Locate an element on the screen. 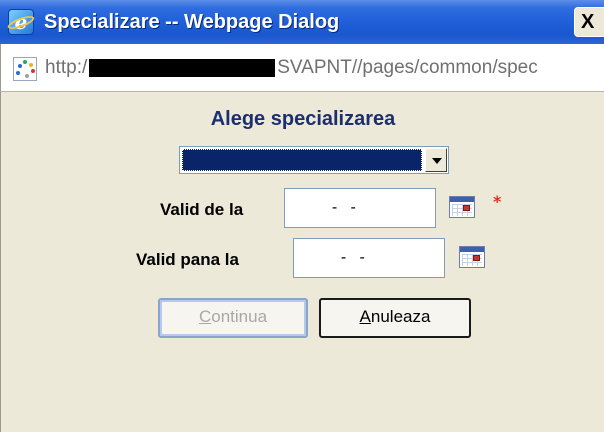  specializare-select is located at coordinates (314, 160).